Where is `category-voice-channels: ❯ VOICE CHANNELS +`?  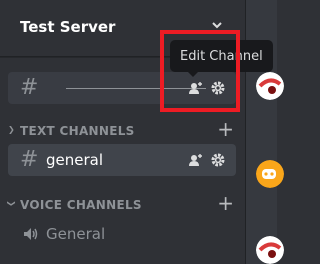
category-voice-channels: ❯ VOICE CHANNELS + is located at coordinates (124, 203).